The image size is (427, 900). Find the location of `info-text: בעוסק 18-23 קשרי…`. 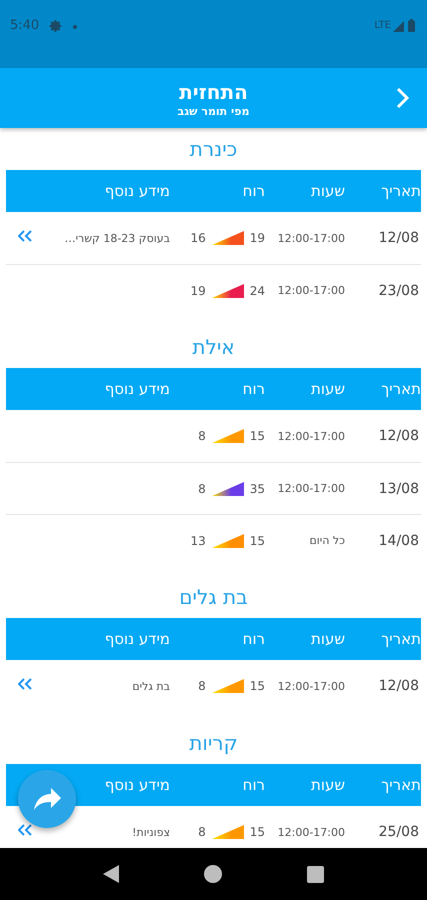

info-text: בעוסק 18-23 קשרי… is located at coordinates (117, 238).